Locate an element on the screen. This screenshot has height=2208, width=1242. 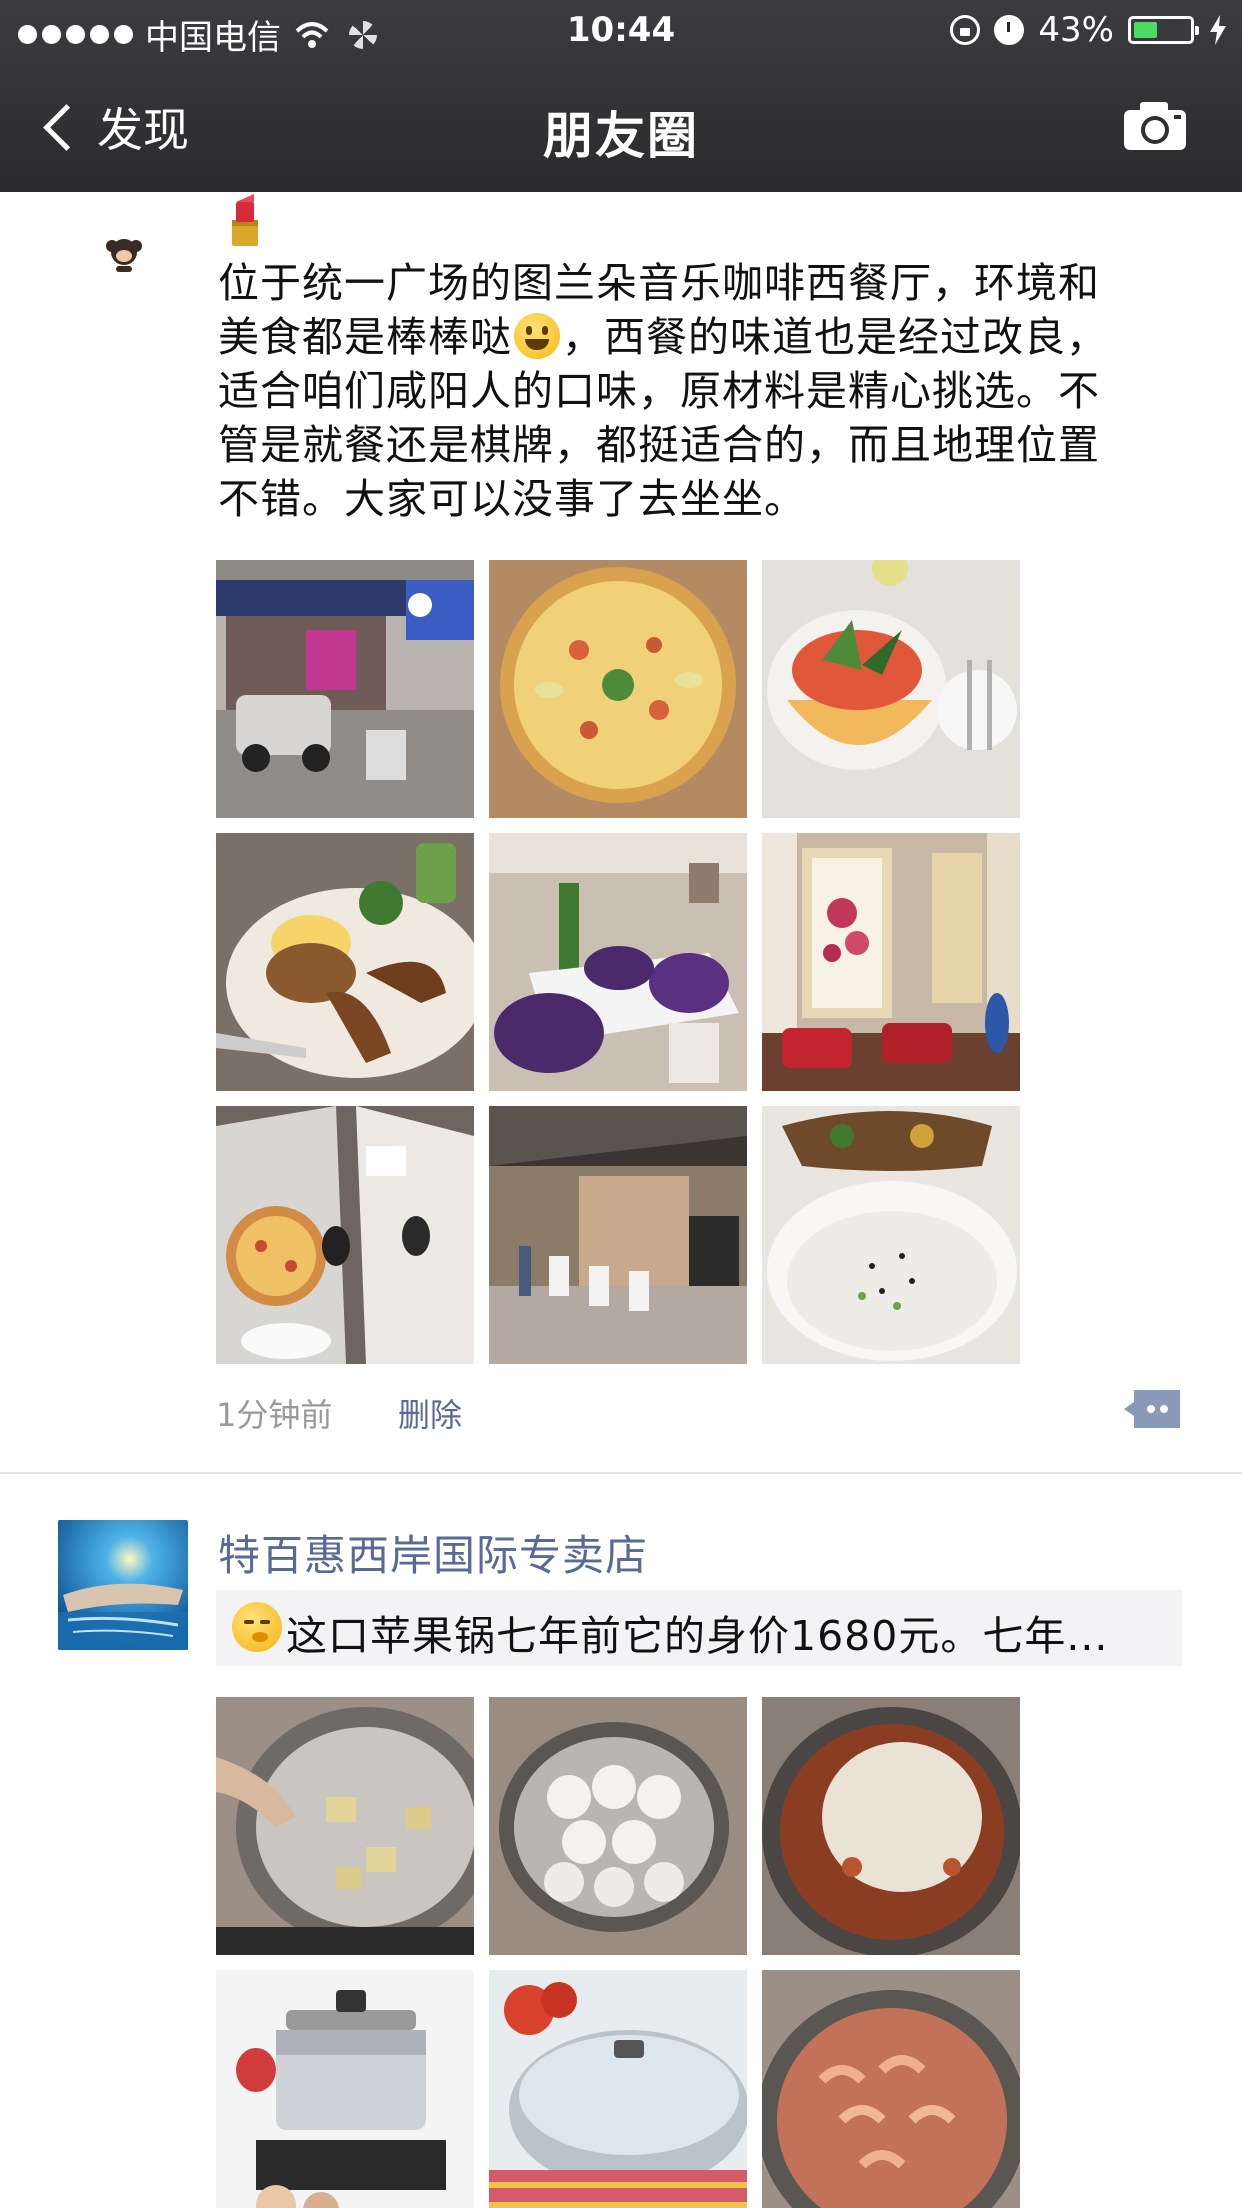
pan-cooking-image is located at coordinates (345, 1826).